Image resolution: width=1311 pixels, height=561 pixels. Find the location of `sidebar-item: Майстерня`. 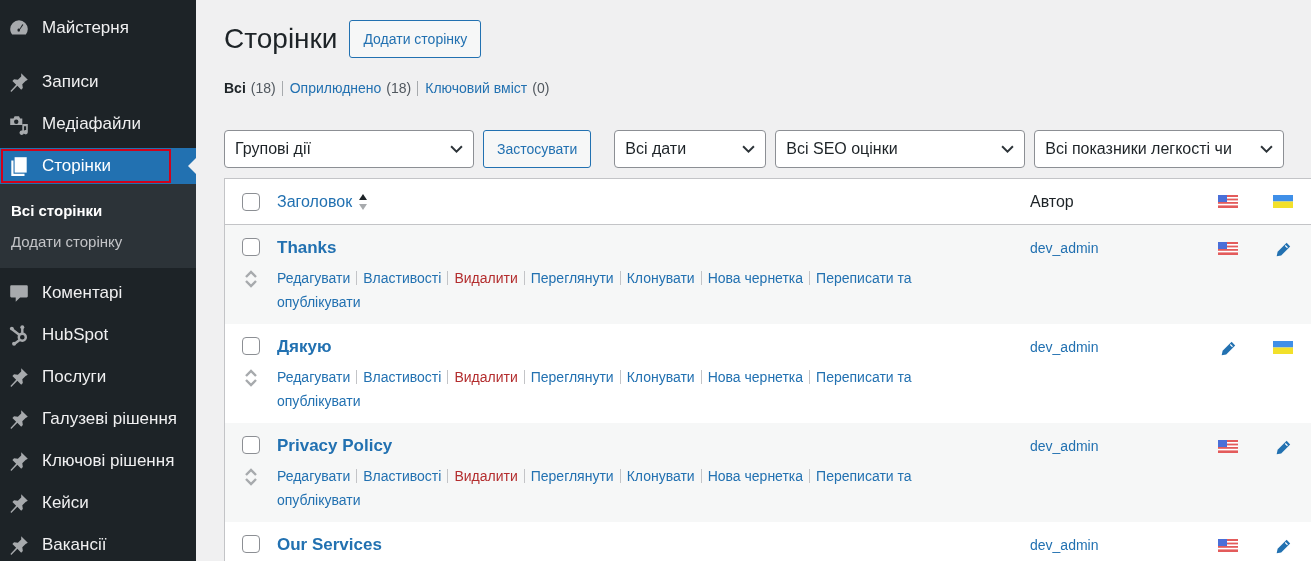

sidebar-item: Майстерня is located at coordinates (98, 28).